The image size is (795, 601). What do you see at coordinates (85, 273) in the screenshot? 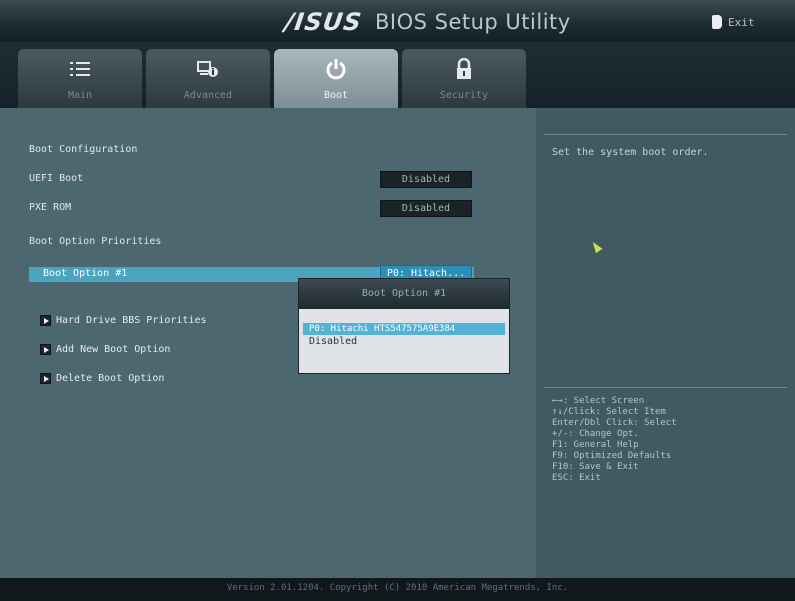
I see `boot-option-1-label: Boot Option #1` at bounding box center [85, 273].